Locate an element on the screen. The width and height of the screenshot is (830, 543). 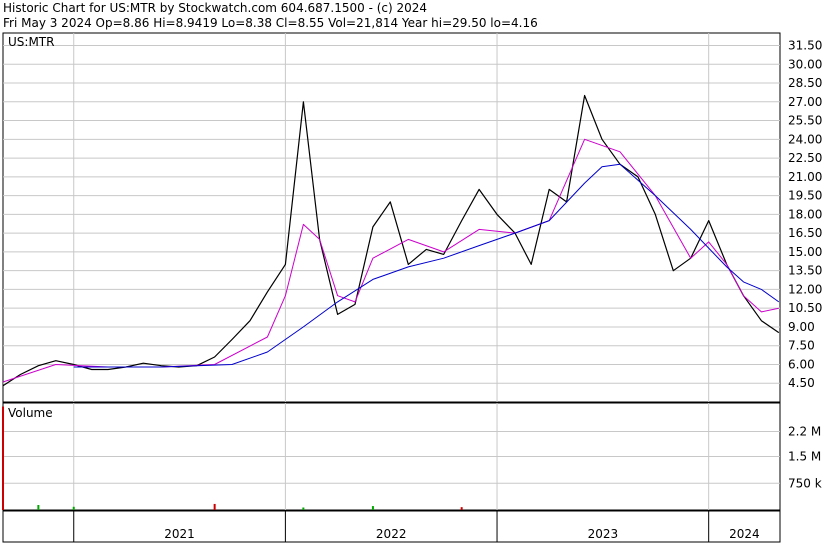
price-tick-label: 19.50 is located at coordinates (805, 196).